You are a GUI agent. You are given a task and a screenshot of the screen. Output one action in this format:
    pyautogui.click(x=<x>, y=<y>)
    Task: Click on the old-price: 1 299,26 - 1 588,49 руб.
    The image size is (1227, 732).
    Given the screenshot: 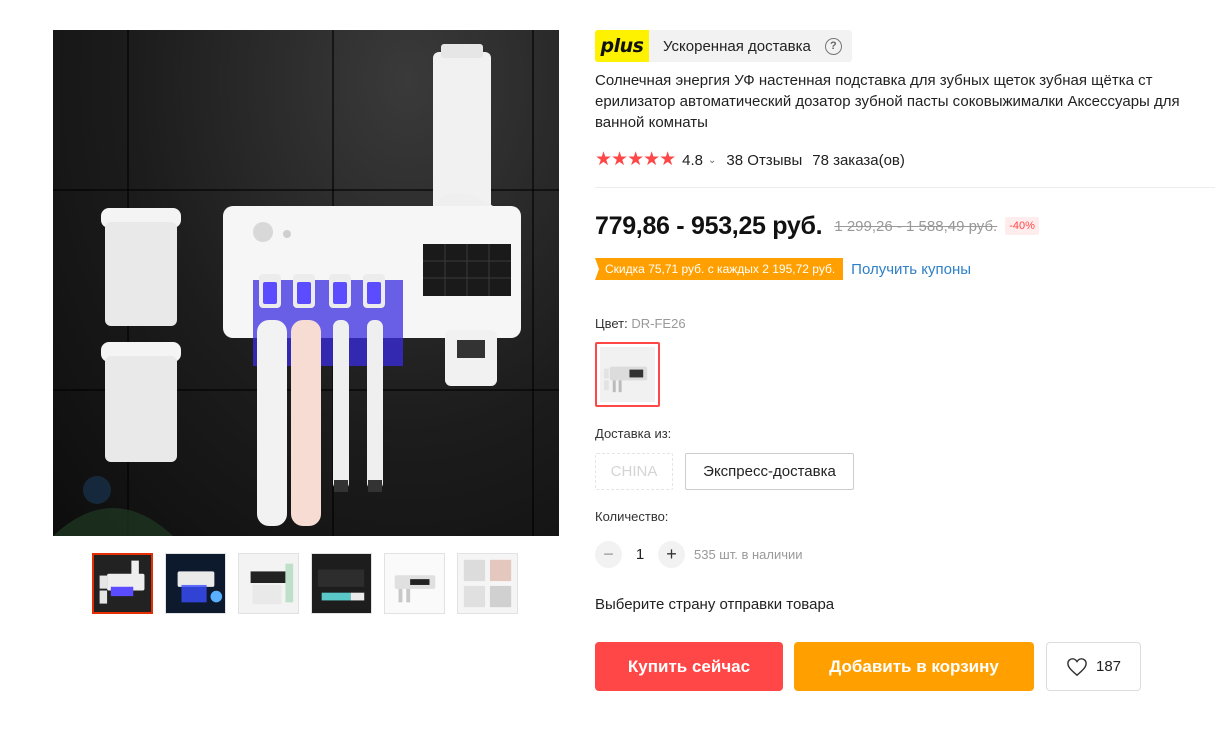 What is the action you would take?
    pyautogui.click(x=916, y=226)
    